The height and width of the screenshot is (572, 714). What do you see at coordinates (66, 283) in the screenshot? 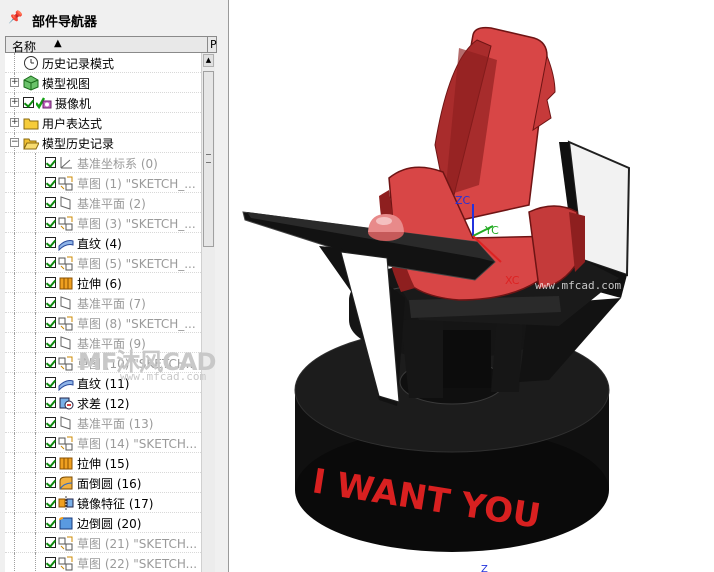
I see `extrude-icon` at bounding box center [66, 283].